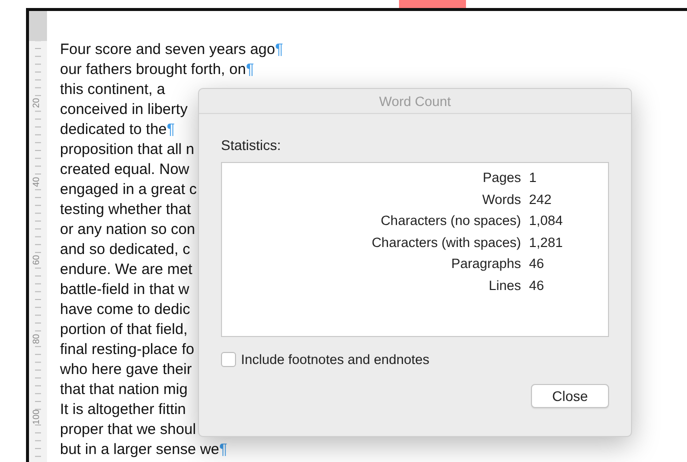 The image size is (687, 462). Describe the element at coordinates (450, 221) in the screenshot. I see `statistic-label: Characters (no spaces)` at that location.